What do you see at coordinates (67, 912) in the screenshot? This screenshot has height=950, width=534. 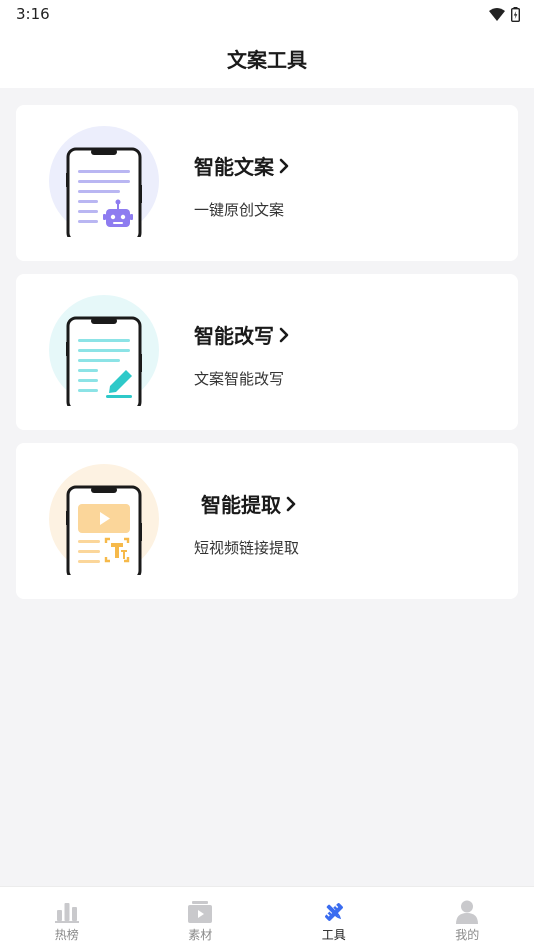 I see `bar-chart-icon` at bounding box center [67, 912].